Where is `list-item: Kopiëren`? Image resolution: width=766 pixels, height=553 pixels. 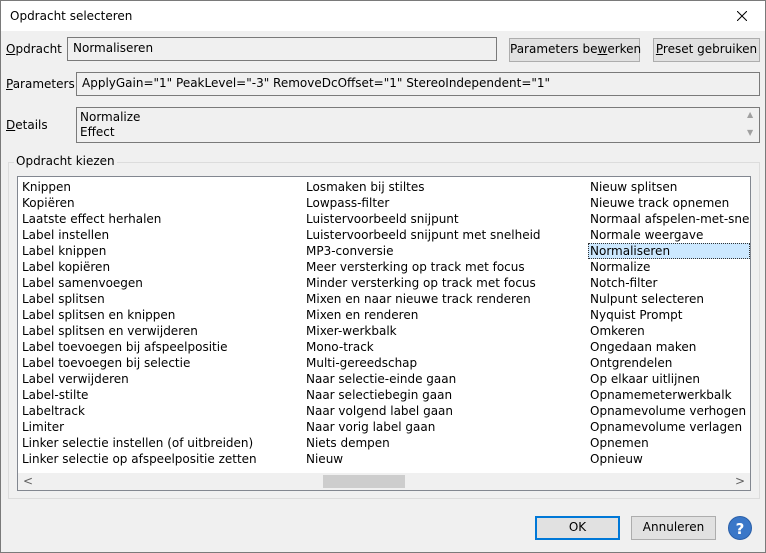
list-item: Kopiëren is located at coordinates (138, 203).